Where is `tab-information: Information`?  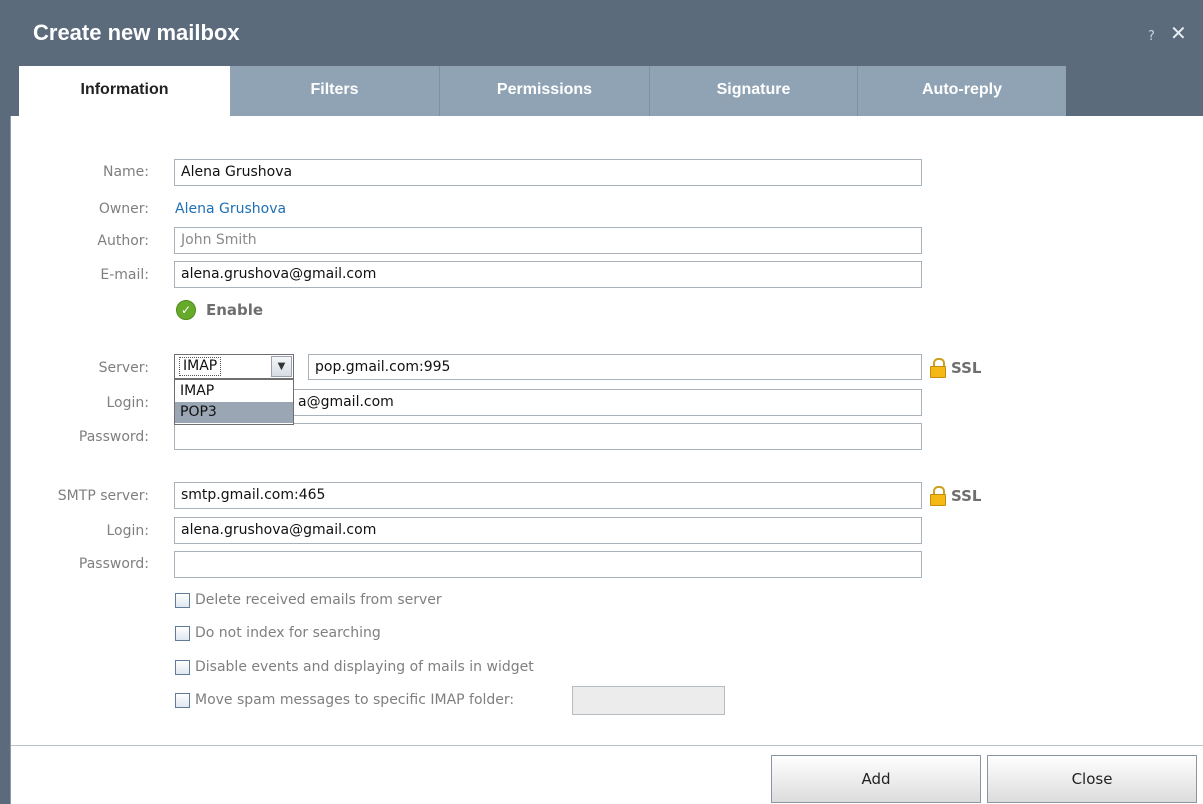 tab-information: Information is located at coordinates (124, 91).